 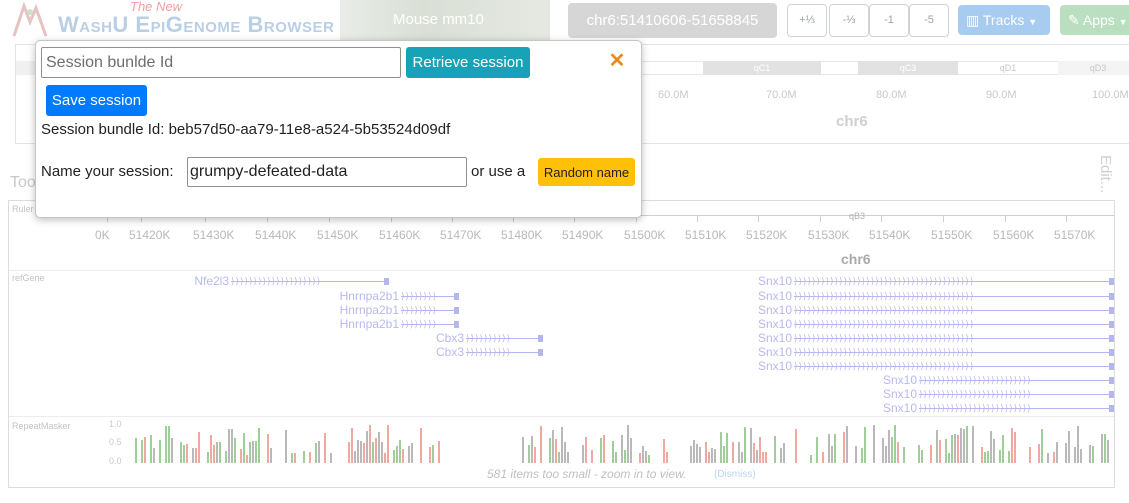 I want to click on toolbar-label: Too, so click(x=23, y=182).